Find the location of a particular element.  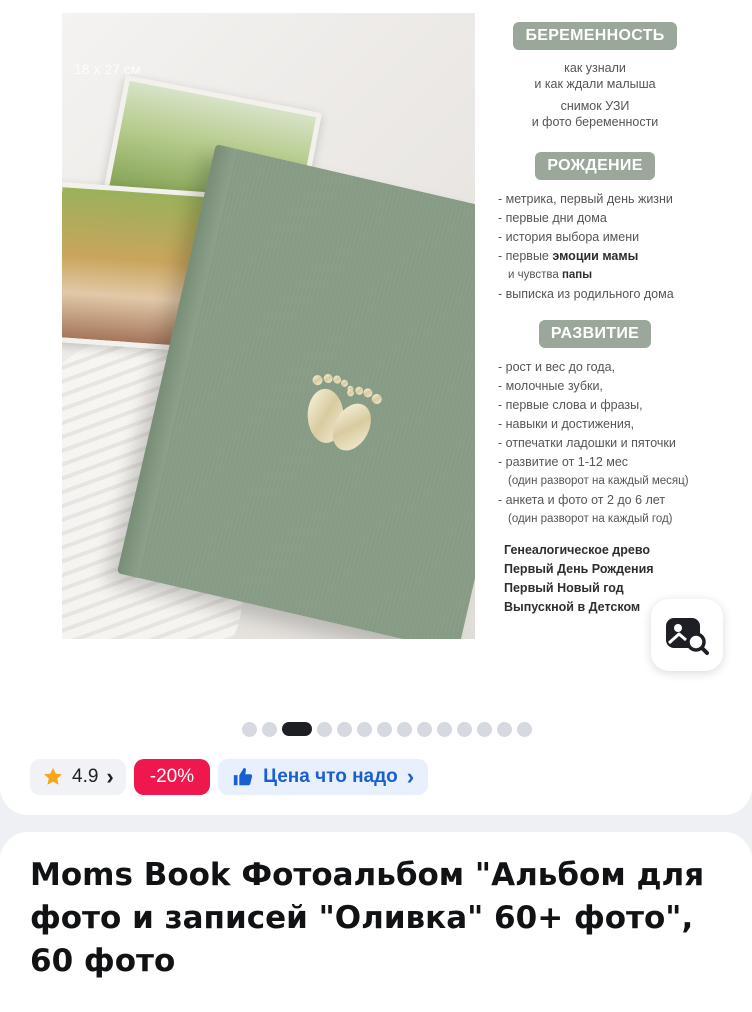

rating-chip: 4.9 › is located at coordinates (78, 777).